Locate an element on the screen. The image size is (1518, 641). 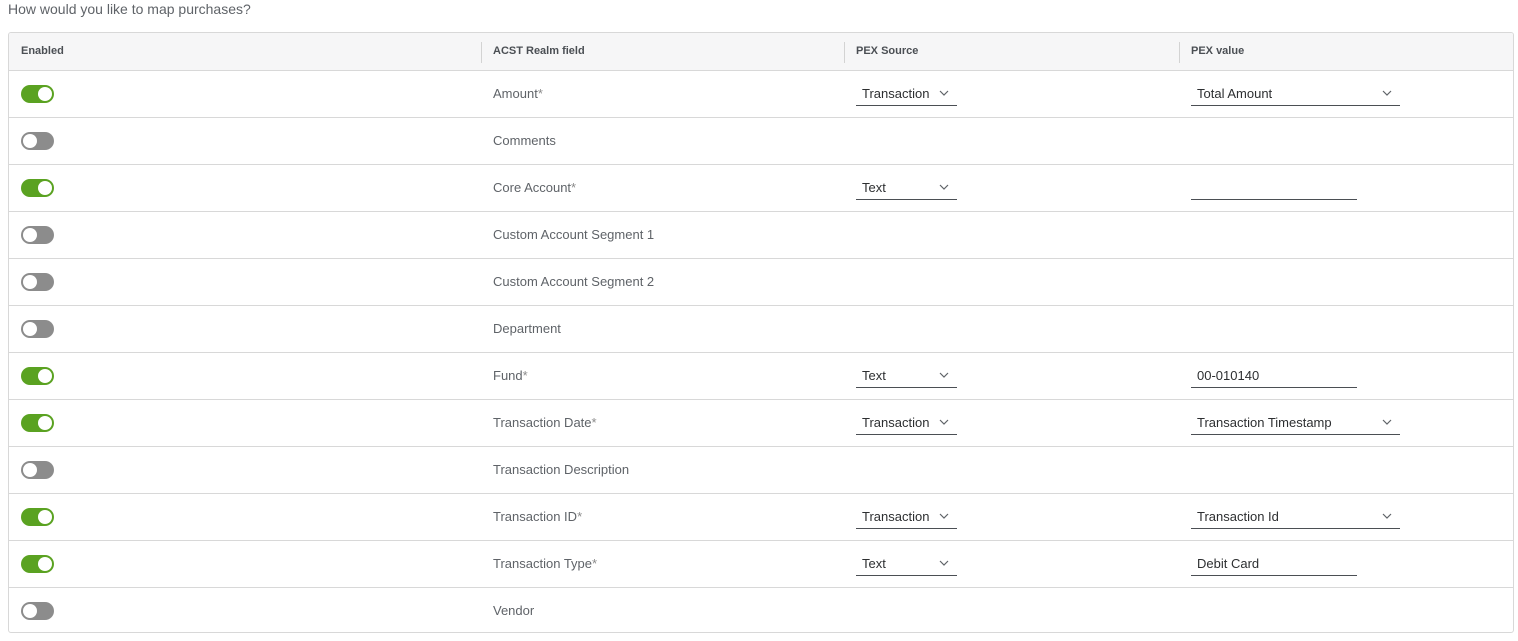
pex-value-select: Transaction Timestamp is located at coordinates (1295, 423).